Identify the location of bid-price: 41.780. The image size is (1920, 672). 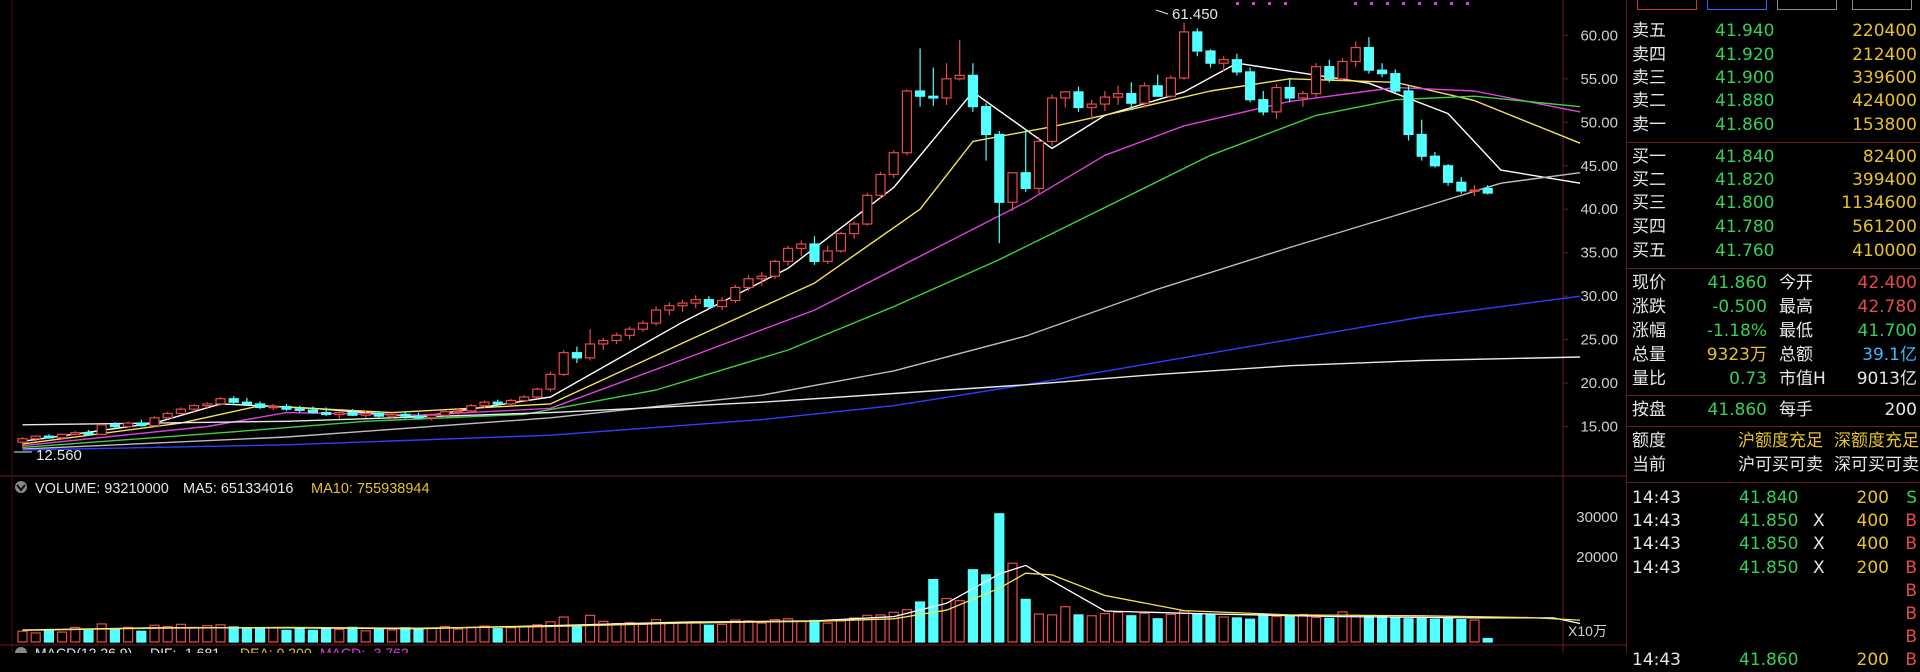
(1745, 227).